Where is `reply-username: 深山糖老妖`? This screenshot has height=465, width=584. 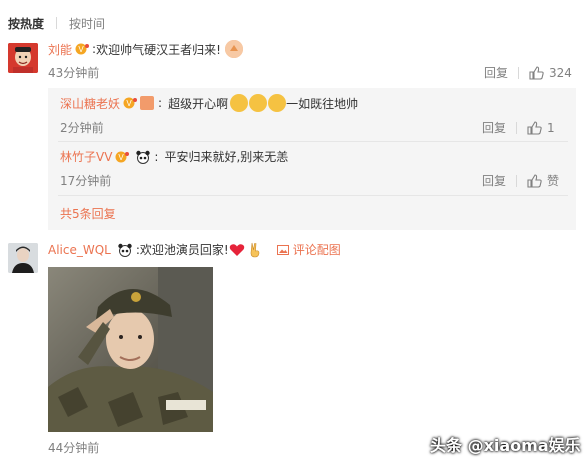 reply-username: 深山糖老妖 is located at coordinates (90, 103).